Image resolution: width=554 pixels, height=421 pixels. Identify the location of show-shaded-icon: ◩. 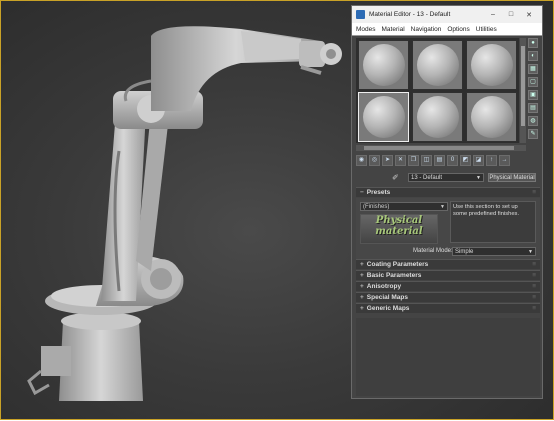
(465, 160).